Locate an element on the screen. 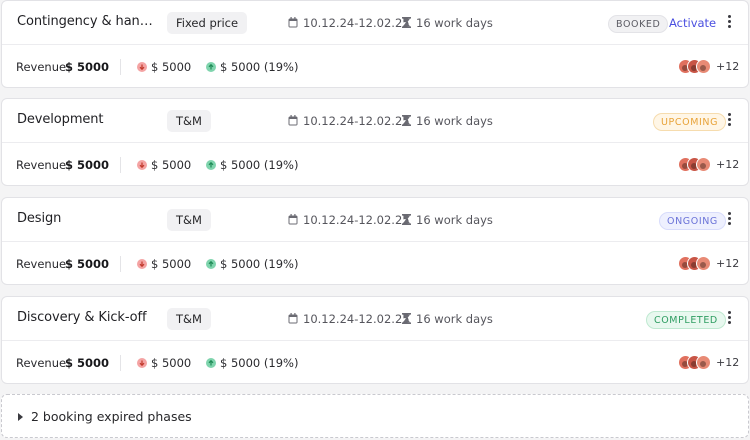  expired-phases-label: 2 booking expired phases is located at coordinates (111, 416).